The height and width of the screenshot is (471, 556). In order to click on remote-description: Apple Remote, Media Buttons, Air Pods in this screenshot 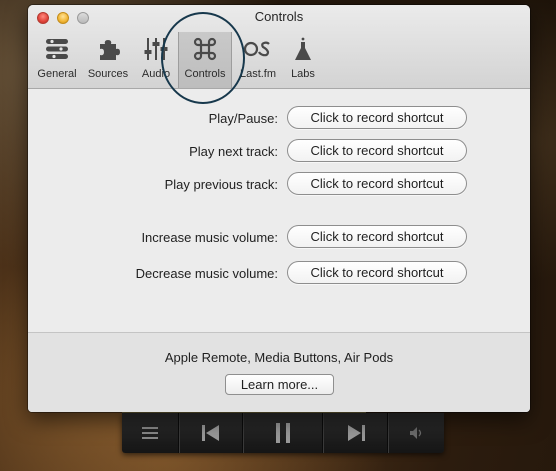, I will do `click(279, 357)`.